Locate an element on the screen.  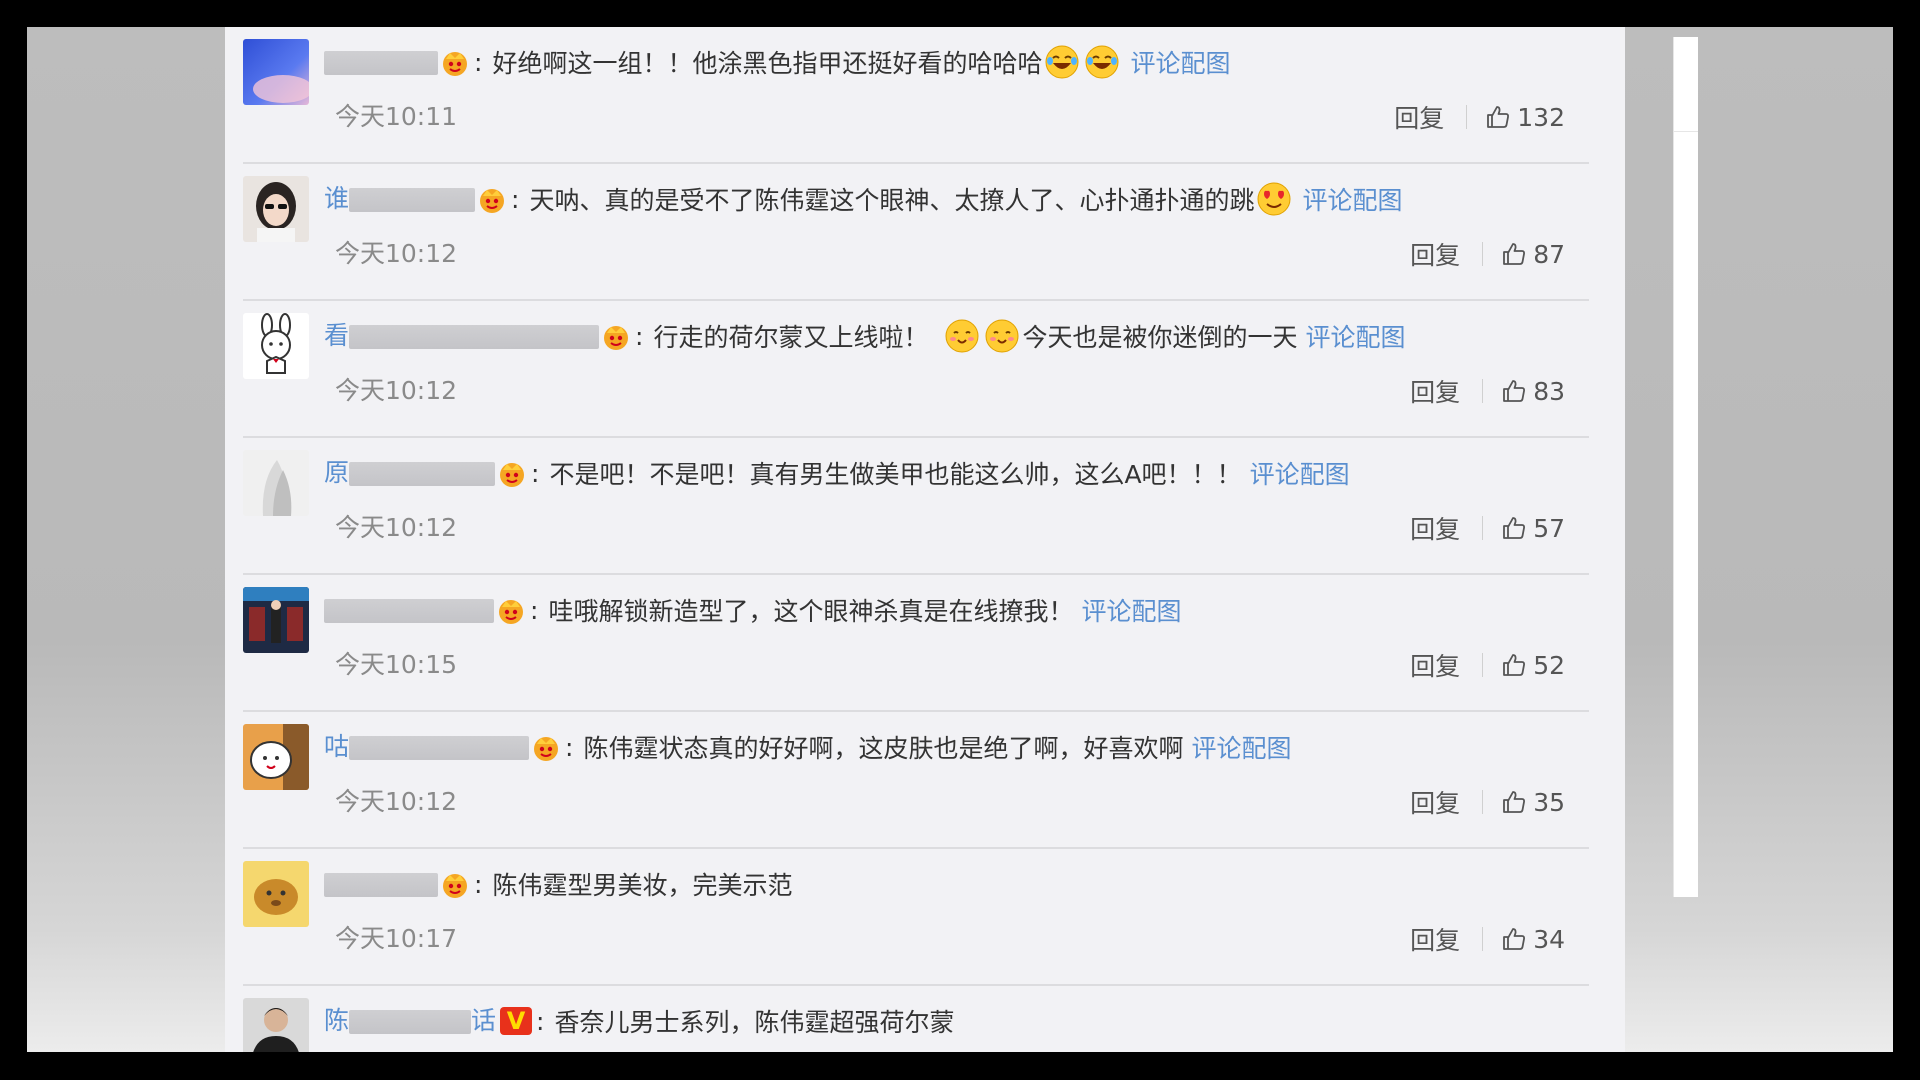
comment-line: 咕 : 陈伟霆状态真的好好啊，这皮肤也是绝了啊，好喜欢啊 评论配图 is located at coordinates (807, 747).